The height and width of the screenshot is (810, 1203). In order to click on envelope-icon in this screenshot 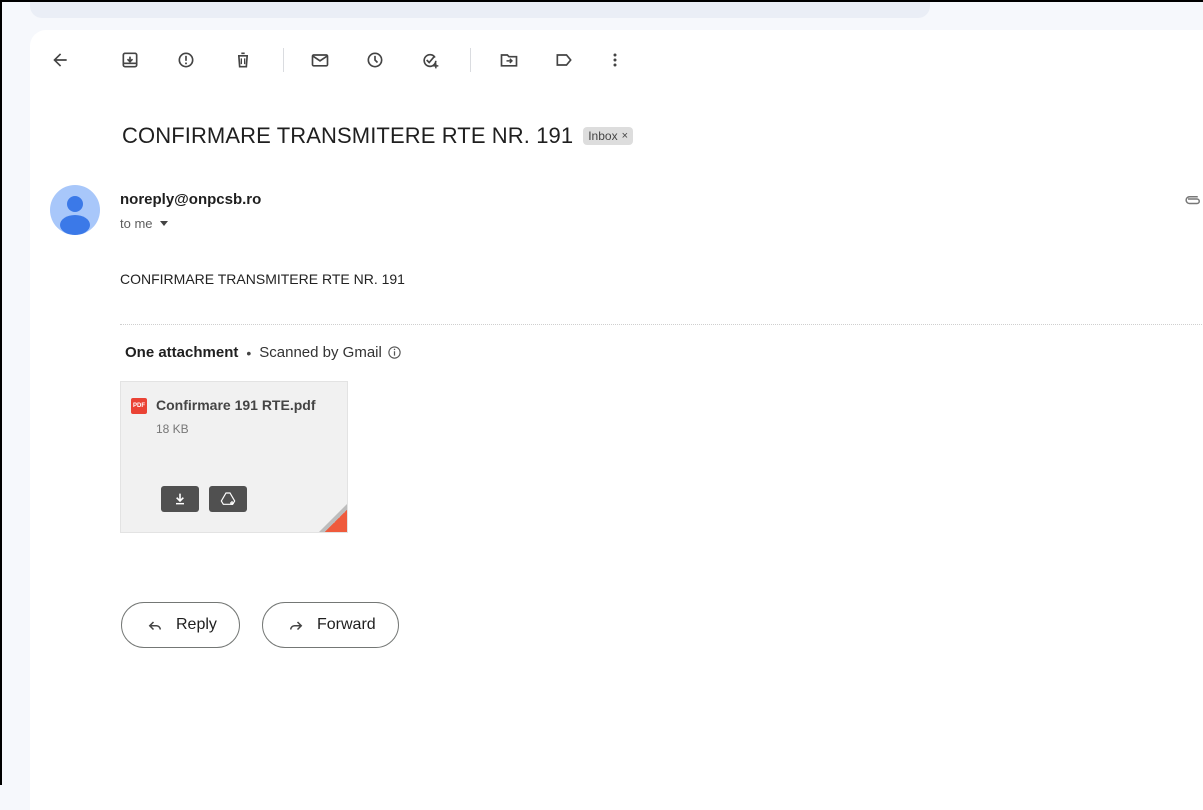, I will do `click(320, 60)`.